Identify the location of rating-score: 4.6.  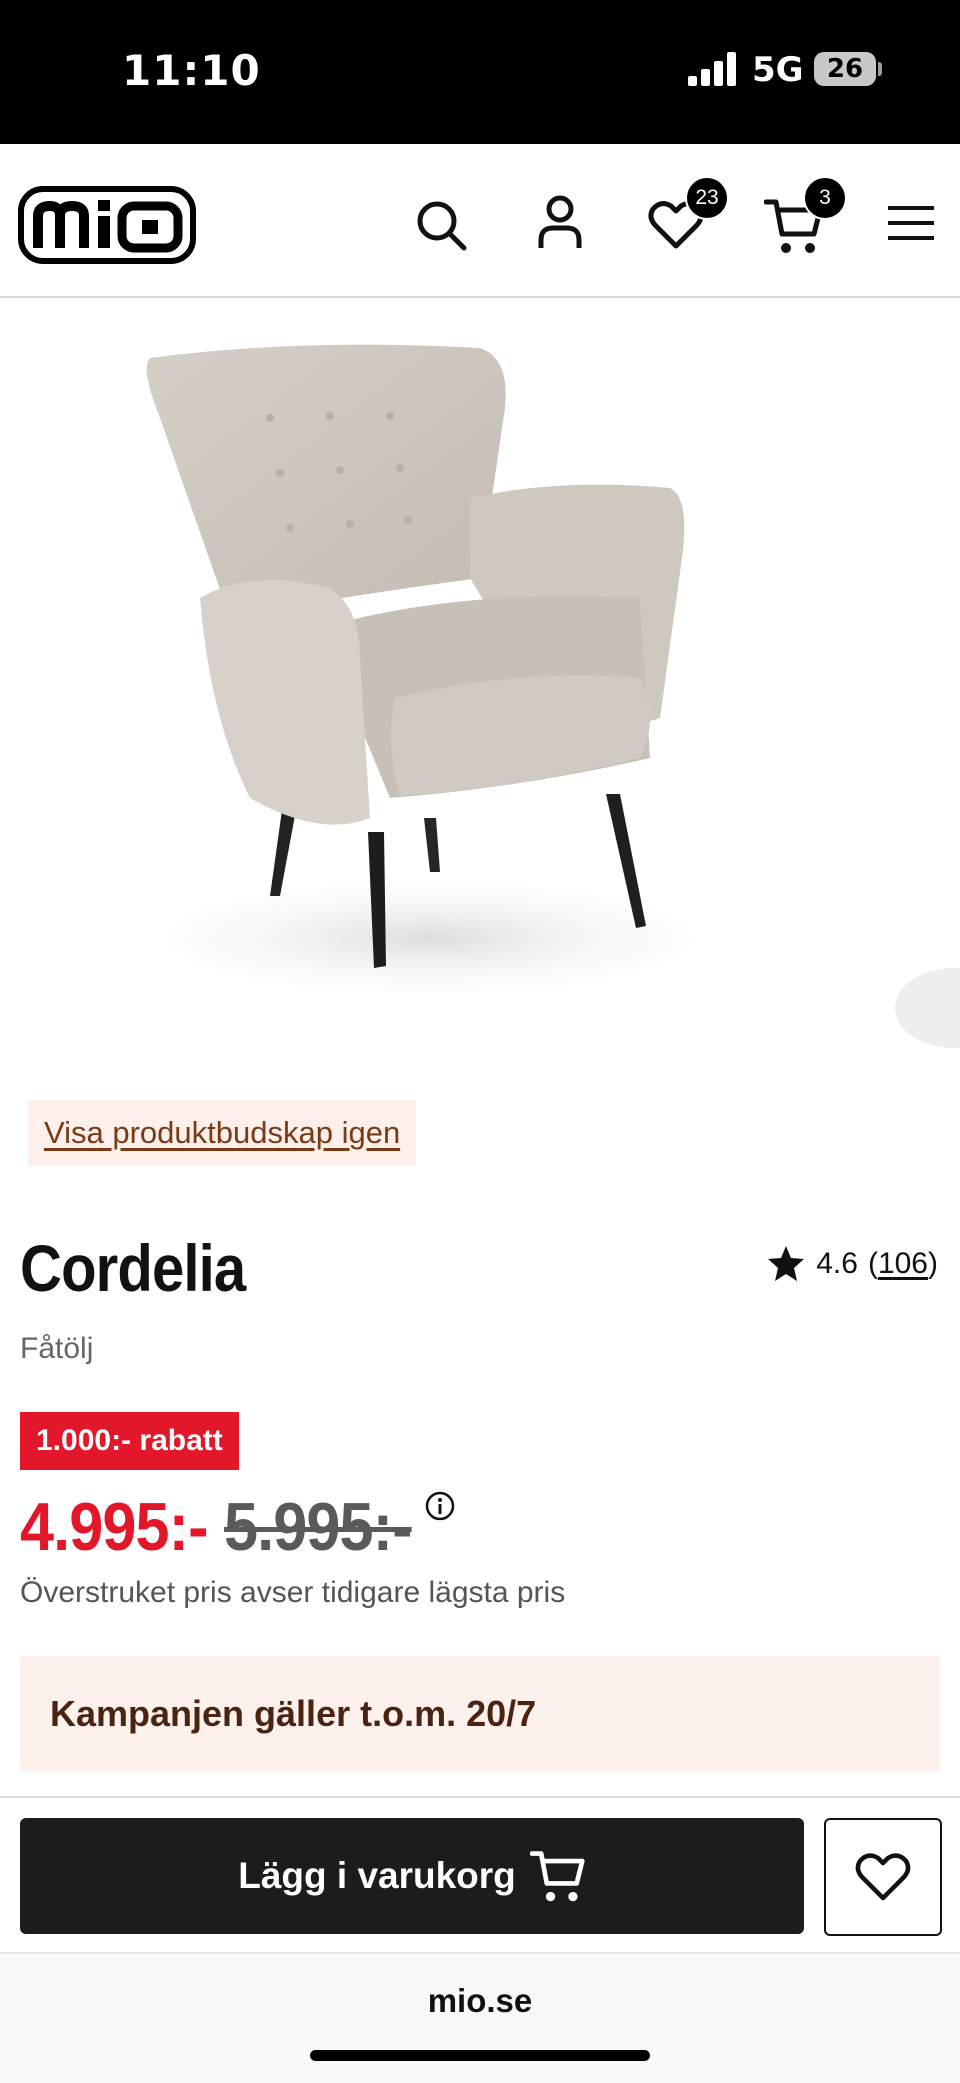
(837, 1263).